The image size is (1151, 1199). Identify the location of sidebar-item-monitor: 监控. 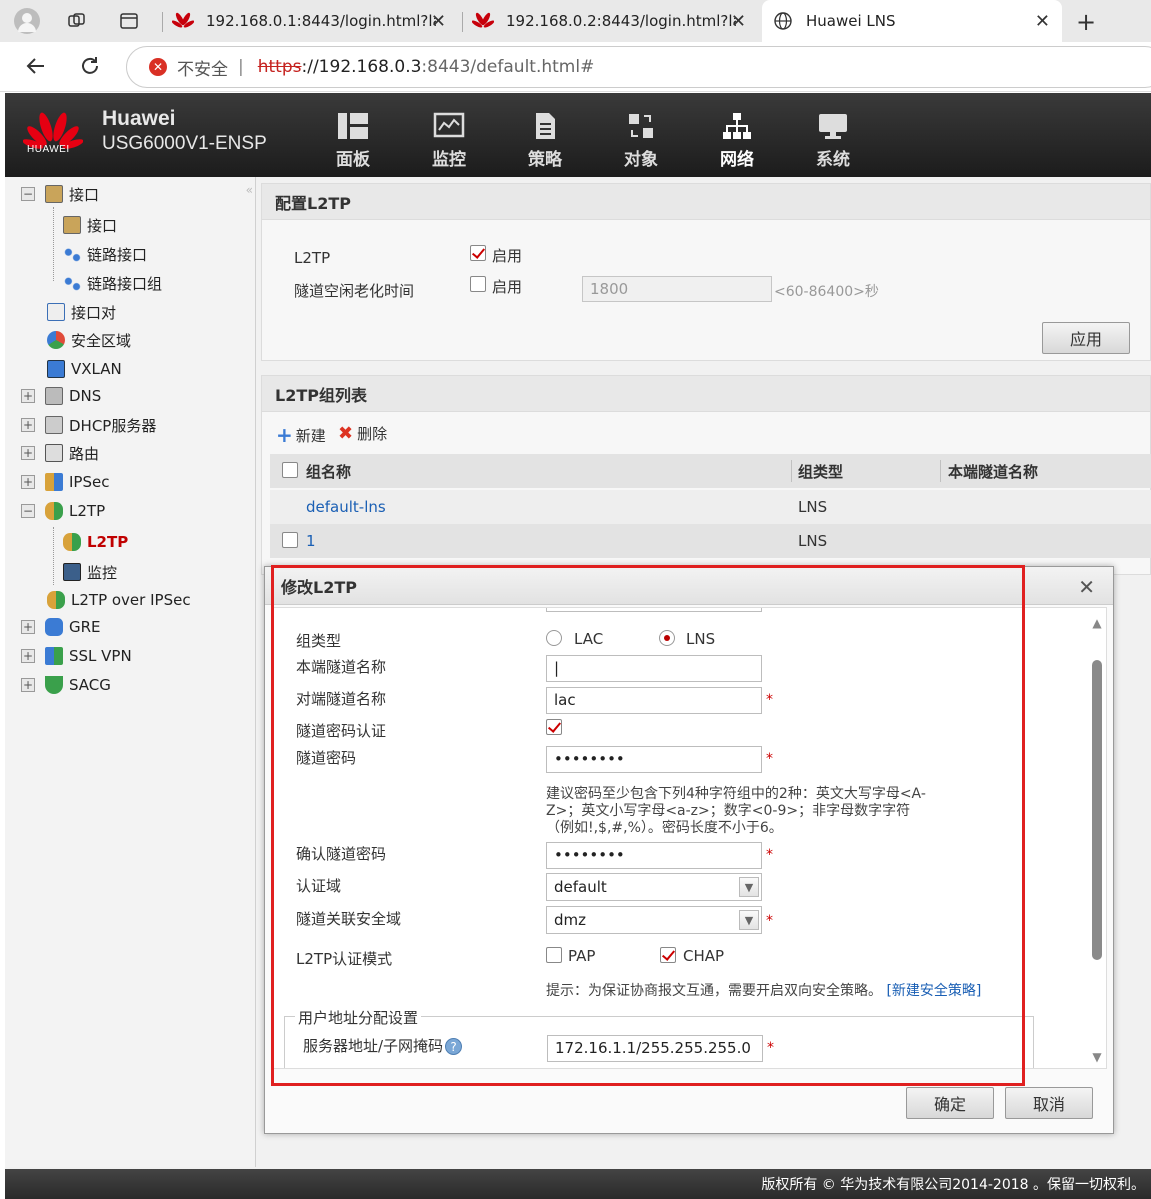
(90, 572).